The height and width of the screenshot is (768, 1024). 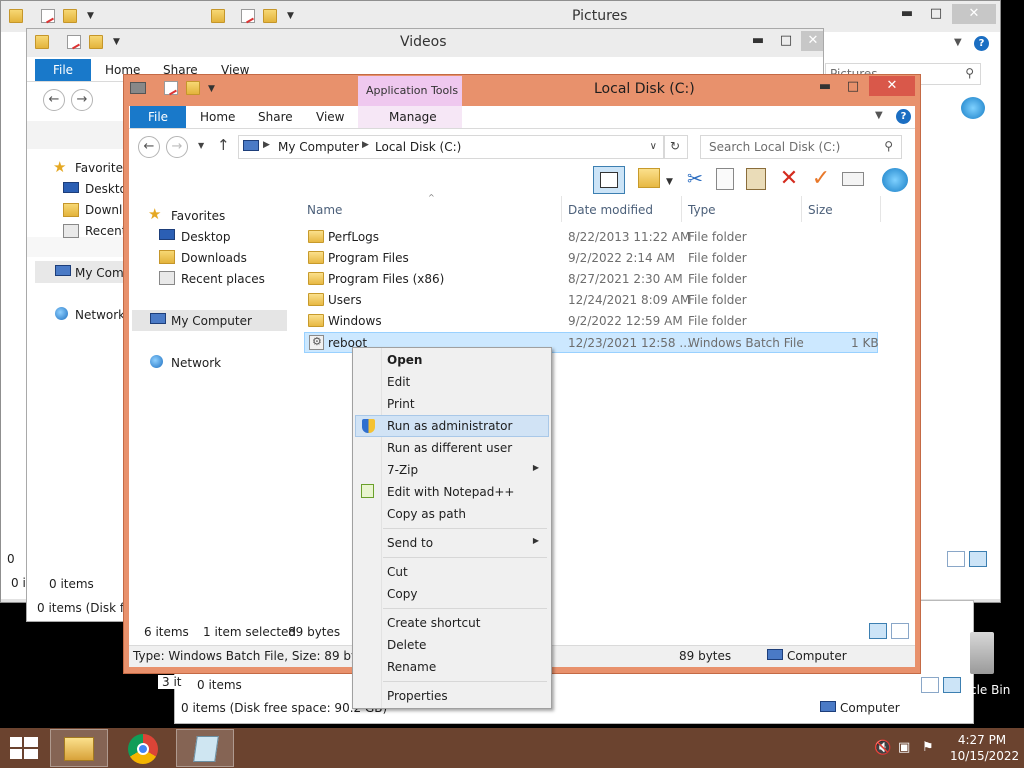 I want to click on menu-item-copy: Copy, so click(x=452, y=594).